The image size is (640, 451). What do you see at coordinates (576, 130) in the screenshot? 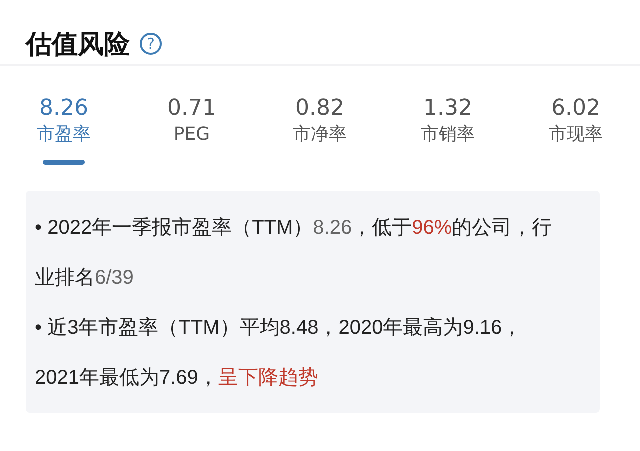
I see `metric-tab: 6.02 市现率` at bounding box center [576, 130].